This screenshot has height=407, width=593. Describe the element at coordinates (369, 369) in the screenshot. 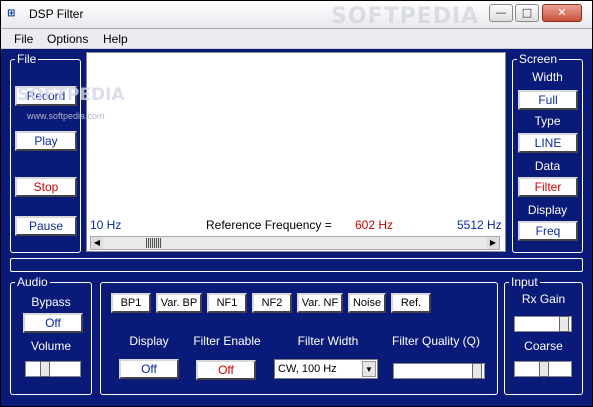

I see `chevron-down-icon: ▼` at that location.